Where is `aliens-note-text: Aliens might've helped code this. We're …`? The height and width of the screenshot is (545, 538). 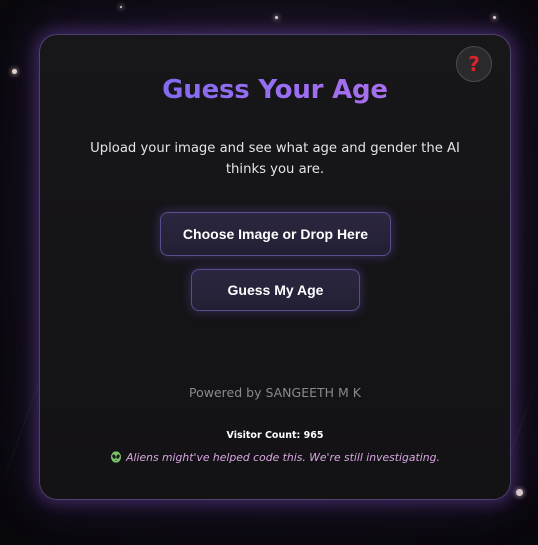
aliens-note-text: Aliens might've helped code this. We're … is located at coordinates (283, 457).